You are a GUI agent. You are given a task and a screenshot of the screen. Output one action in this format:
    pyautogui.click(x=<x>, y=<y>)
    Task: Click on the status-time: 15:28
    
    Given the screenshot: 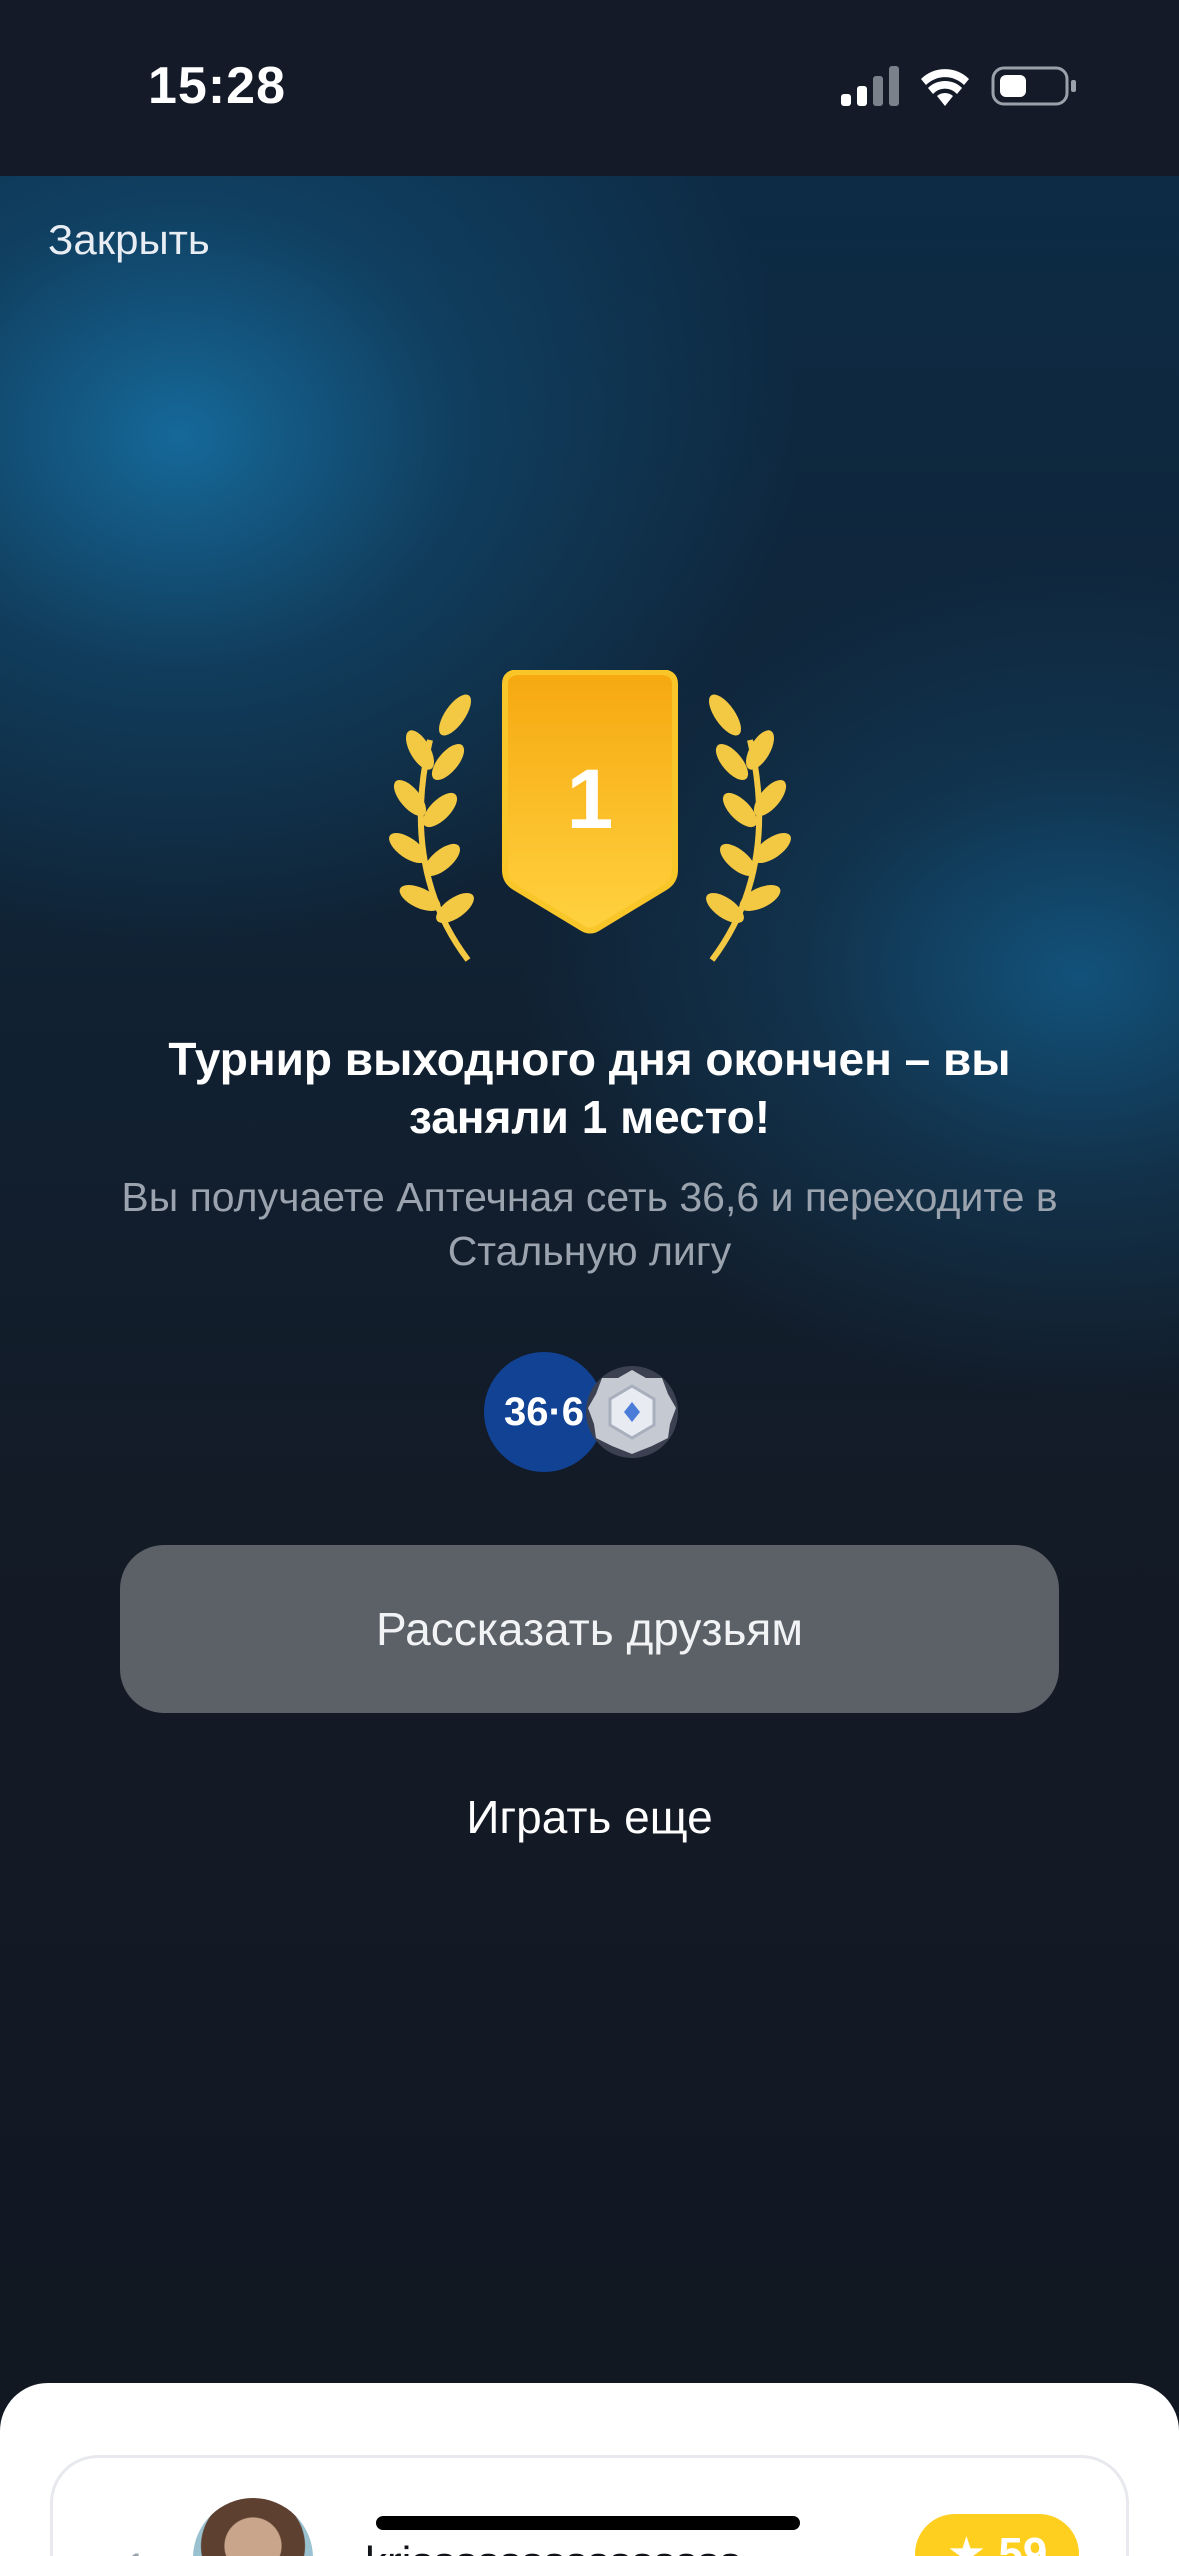 What is the action you would take?
    pyautogui.click(x=217, y=86)
    